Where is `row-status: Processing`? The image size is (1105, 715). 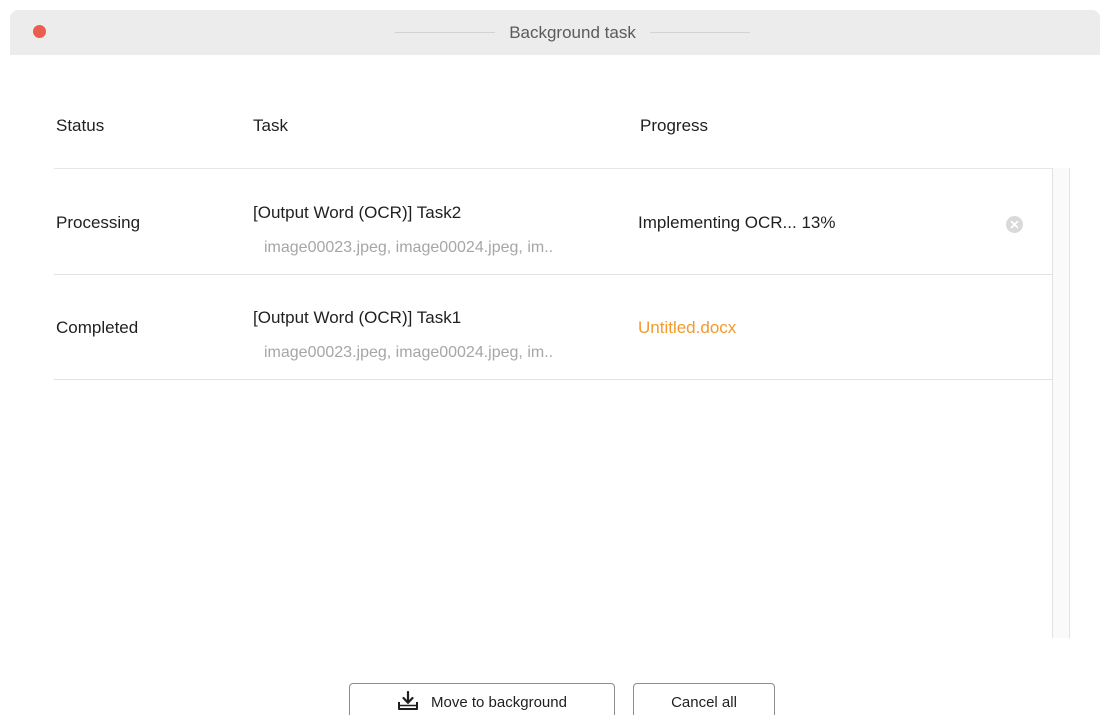 row-status: Processing is located at coordinates (98, 222).